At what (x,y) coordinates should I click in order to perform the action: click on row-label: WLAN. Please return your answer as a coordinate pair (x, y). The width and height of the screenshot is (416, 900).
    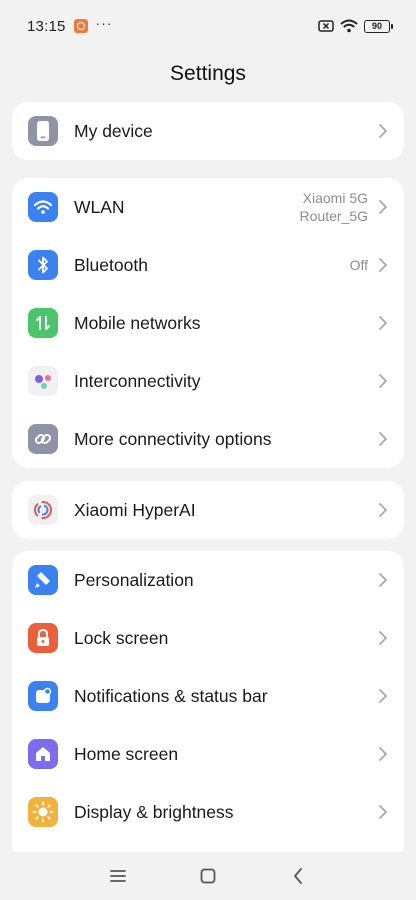
    Looking at the image, I should click on (99, 206).